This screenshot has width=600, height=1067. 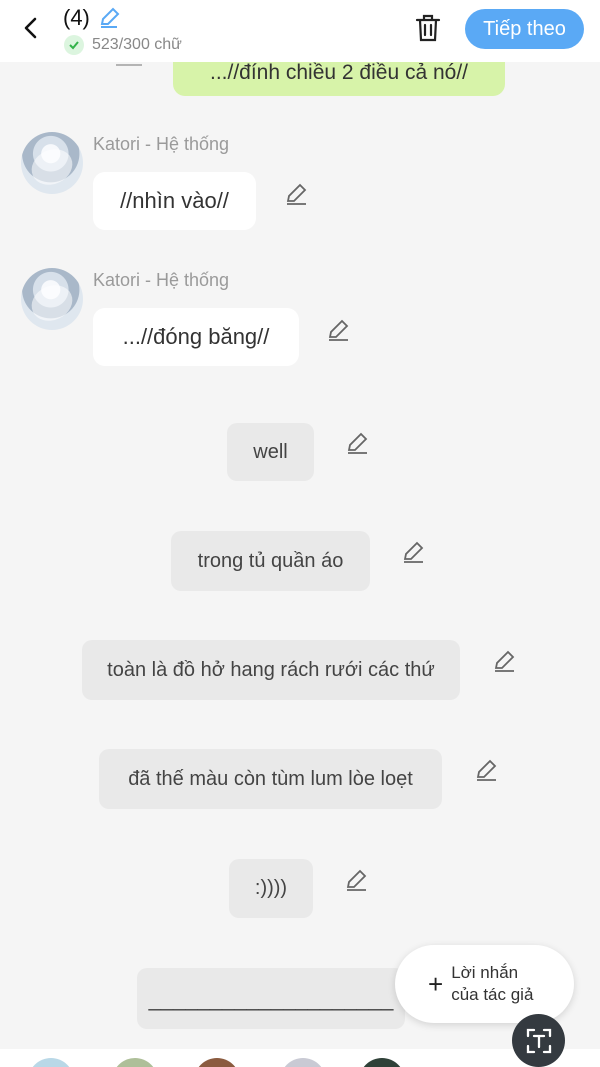 What do you see at coordinates (174, 201) in the screenshot?
I see `message-bubble: //nhìn vào//` at bounding box center [174, 201].